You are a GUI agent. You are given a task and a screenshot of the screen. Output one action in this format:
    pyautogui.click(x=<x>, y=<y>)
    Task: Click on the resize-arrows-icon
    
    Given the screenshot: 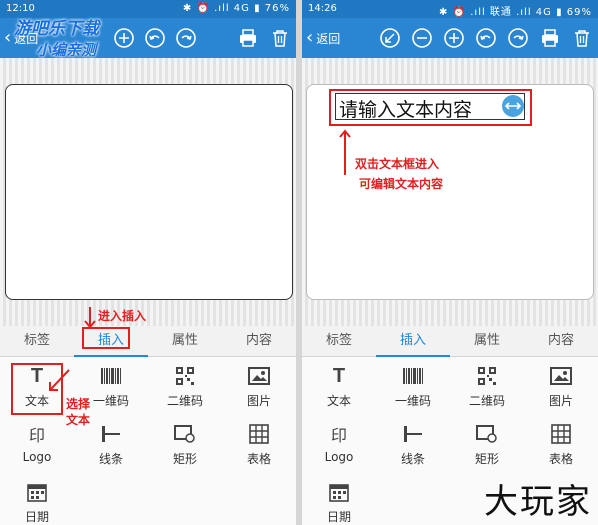 What is the action you would take?
    pyautogui.click(x=513, y=106)
    